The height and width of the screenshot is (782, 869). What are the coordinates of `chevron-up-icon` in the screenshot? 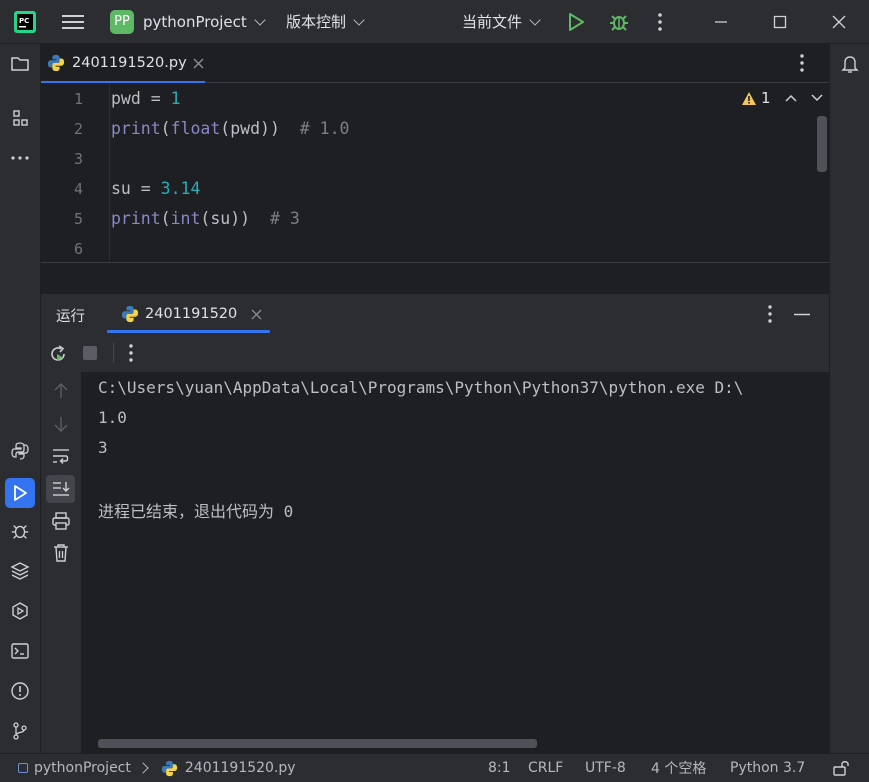 It's located at (791, 98).